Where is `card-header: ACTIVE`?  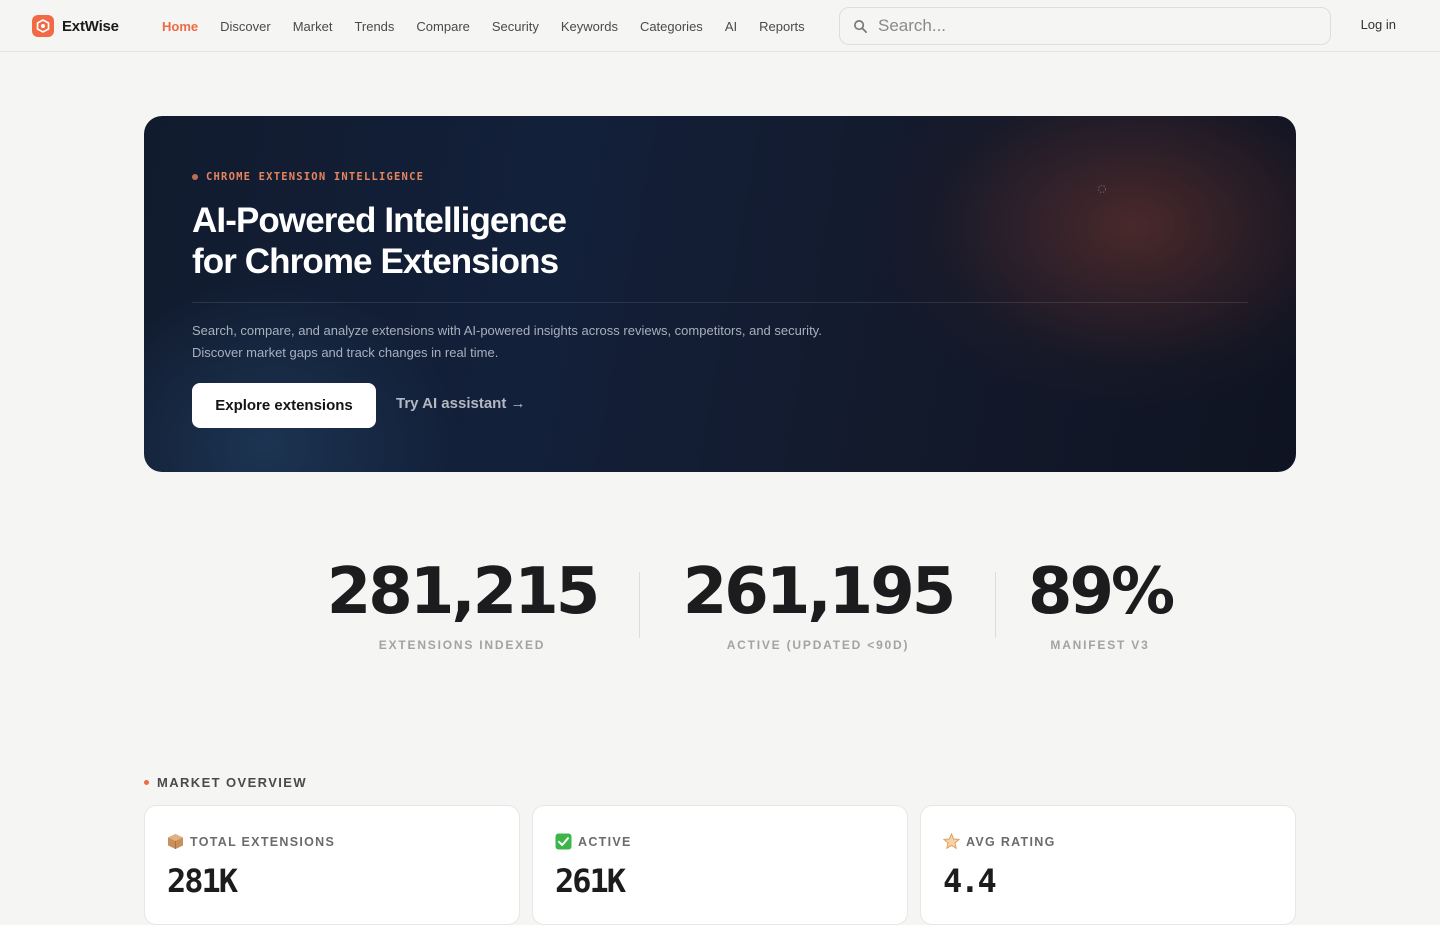
card-header: ACTIVE is located at coordinates (593, 841).